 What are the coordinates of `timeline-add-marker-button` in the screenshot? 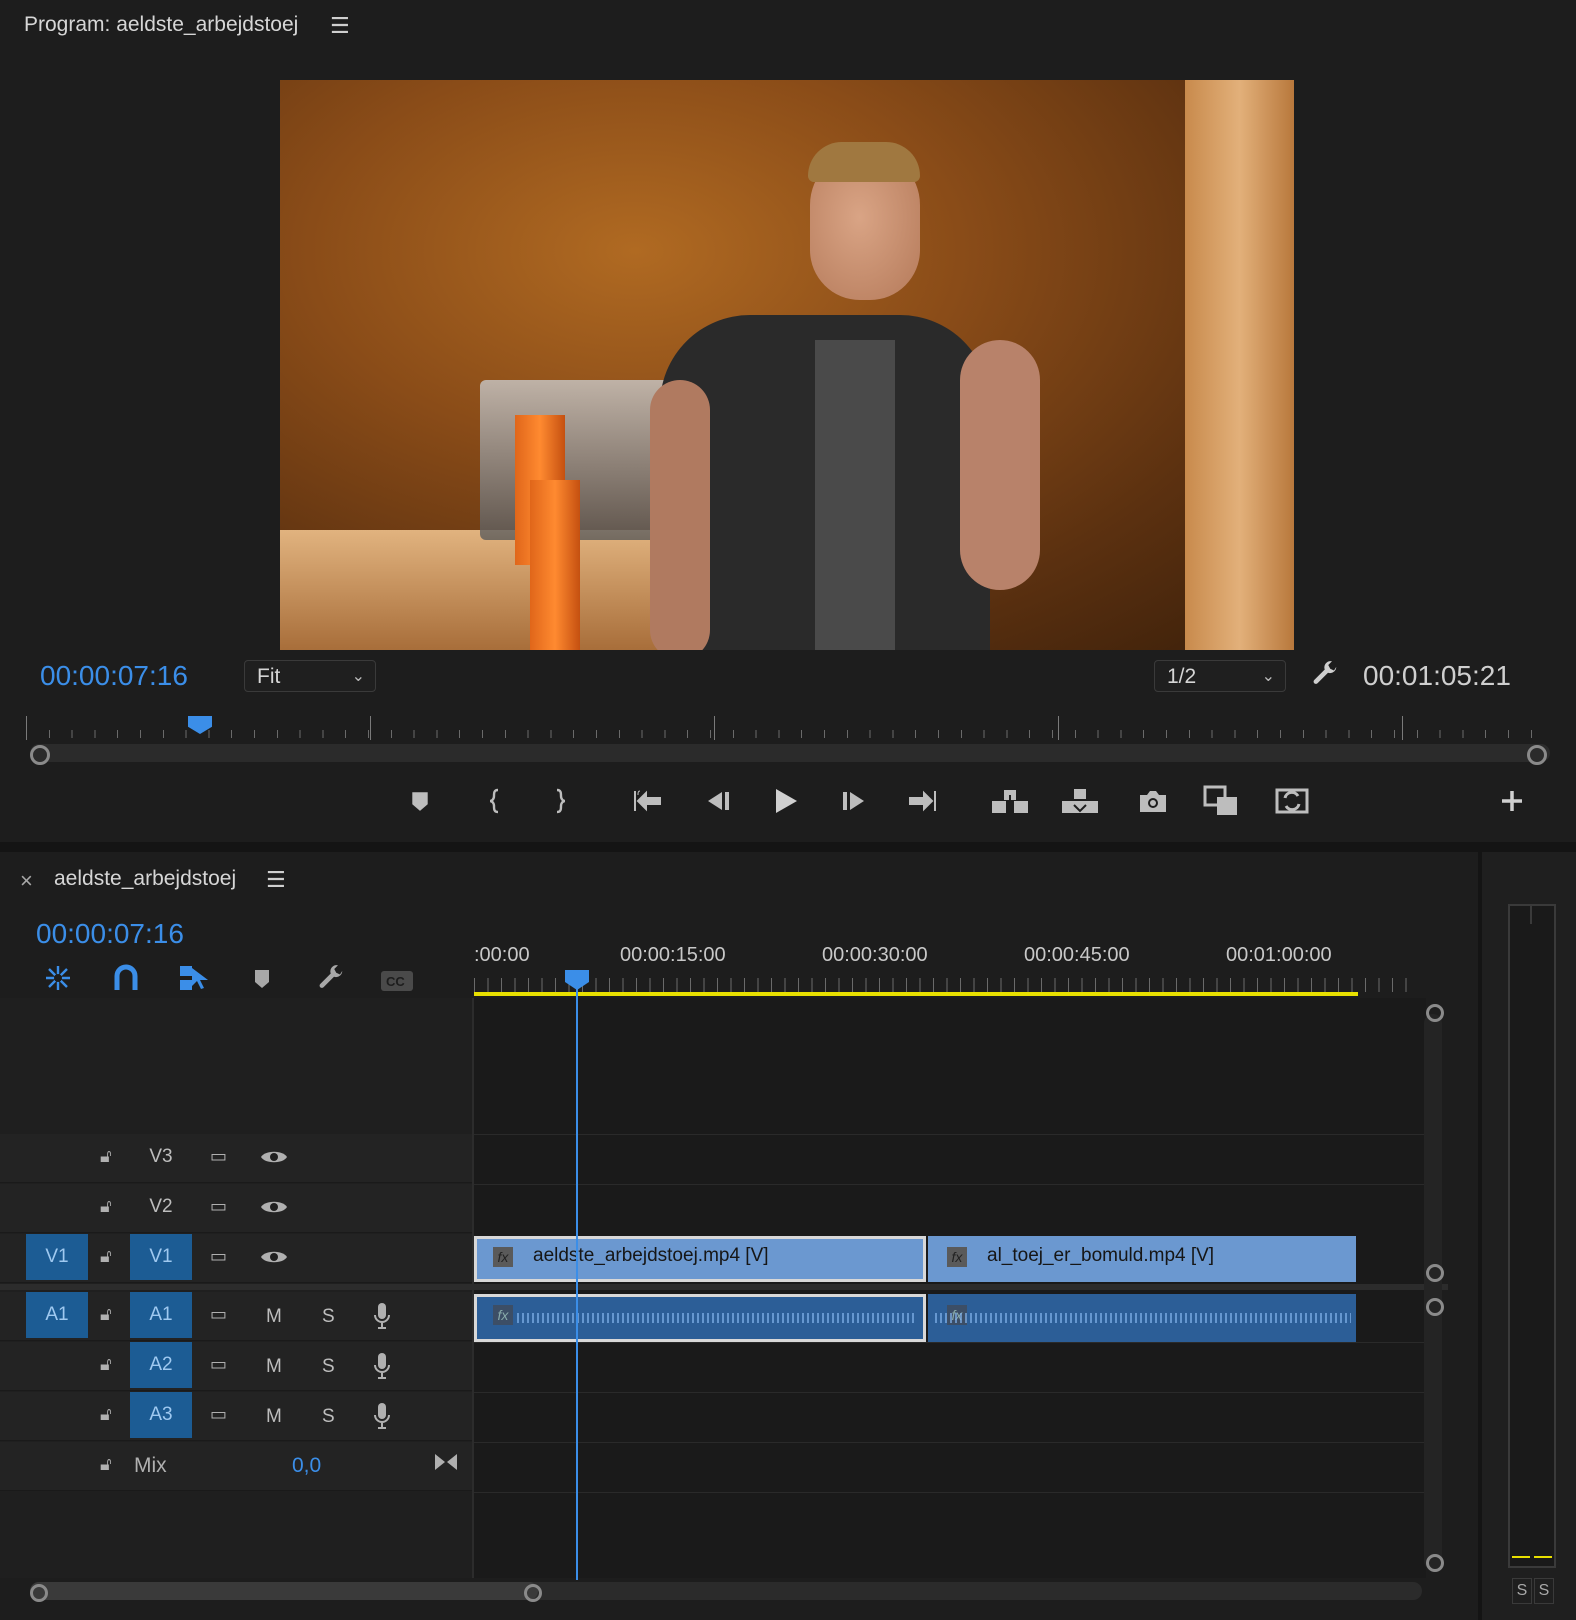 It's located at (262, 981).